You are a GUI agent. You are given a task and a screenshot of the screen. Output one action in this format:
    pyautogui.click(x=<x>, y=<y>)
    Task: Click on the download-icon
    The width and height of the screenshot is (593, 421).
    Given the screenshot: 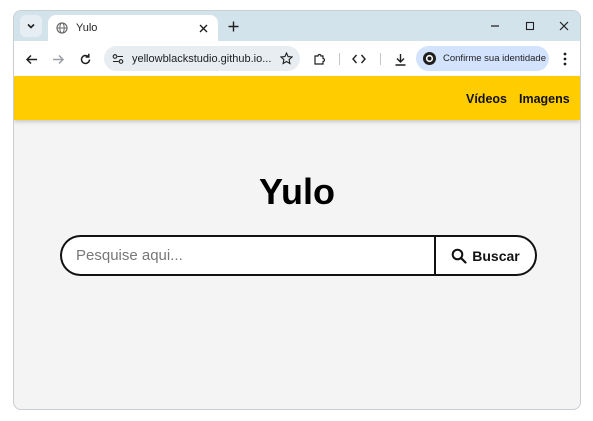 What is the action you would take?
    pyautogui.click(x=400, y=59)
    